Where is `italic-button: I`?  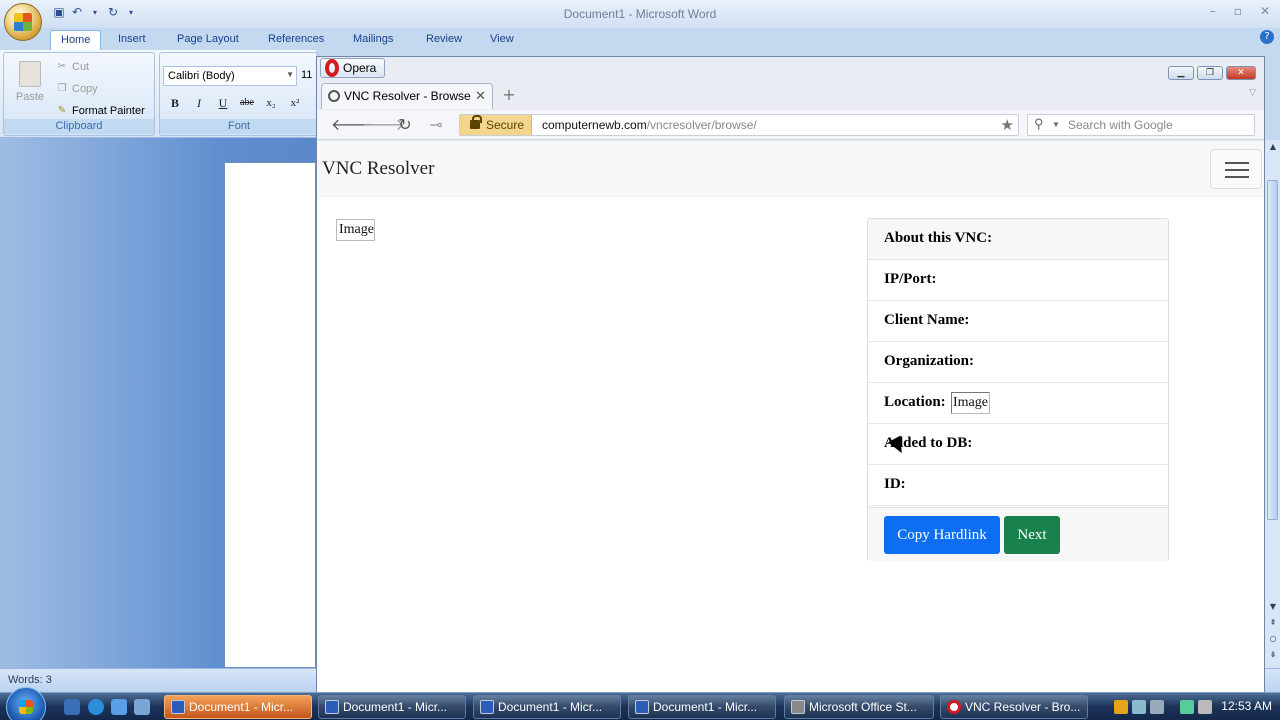
italic-button: I is located at coordinates (199, 103).